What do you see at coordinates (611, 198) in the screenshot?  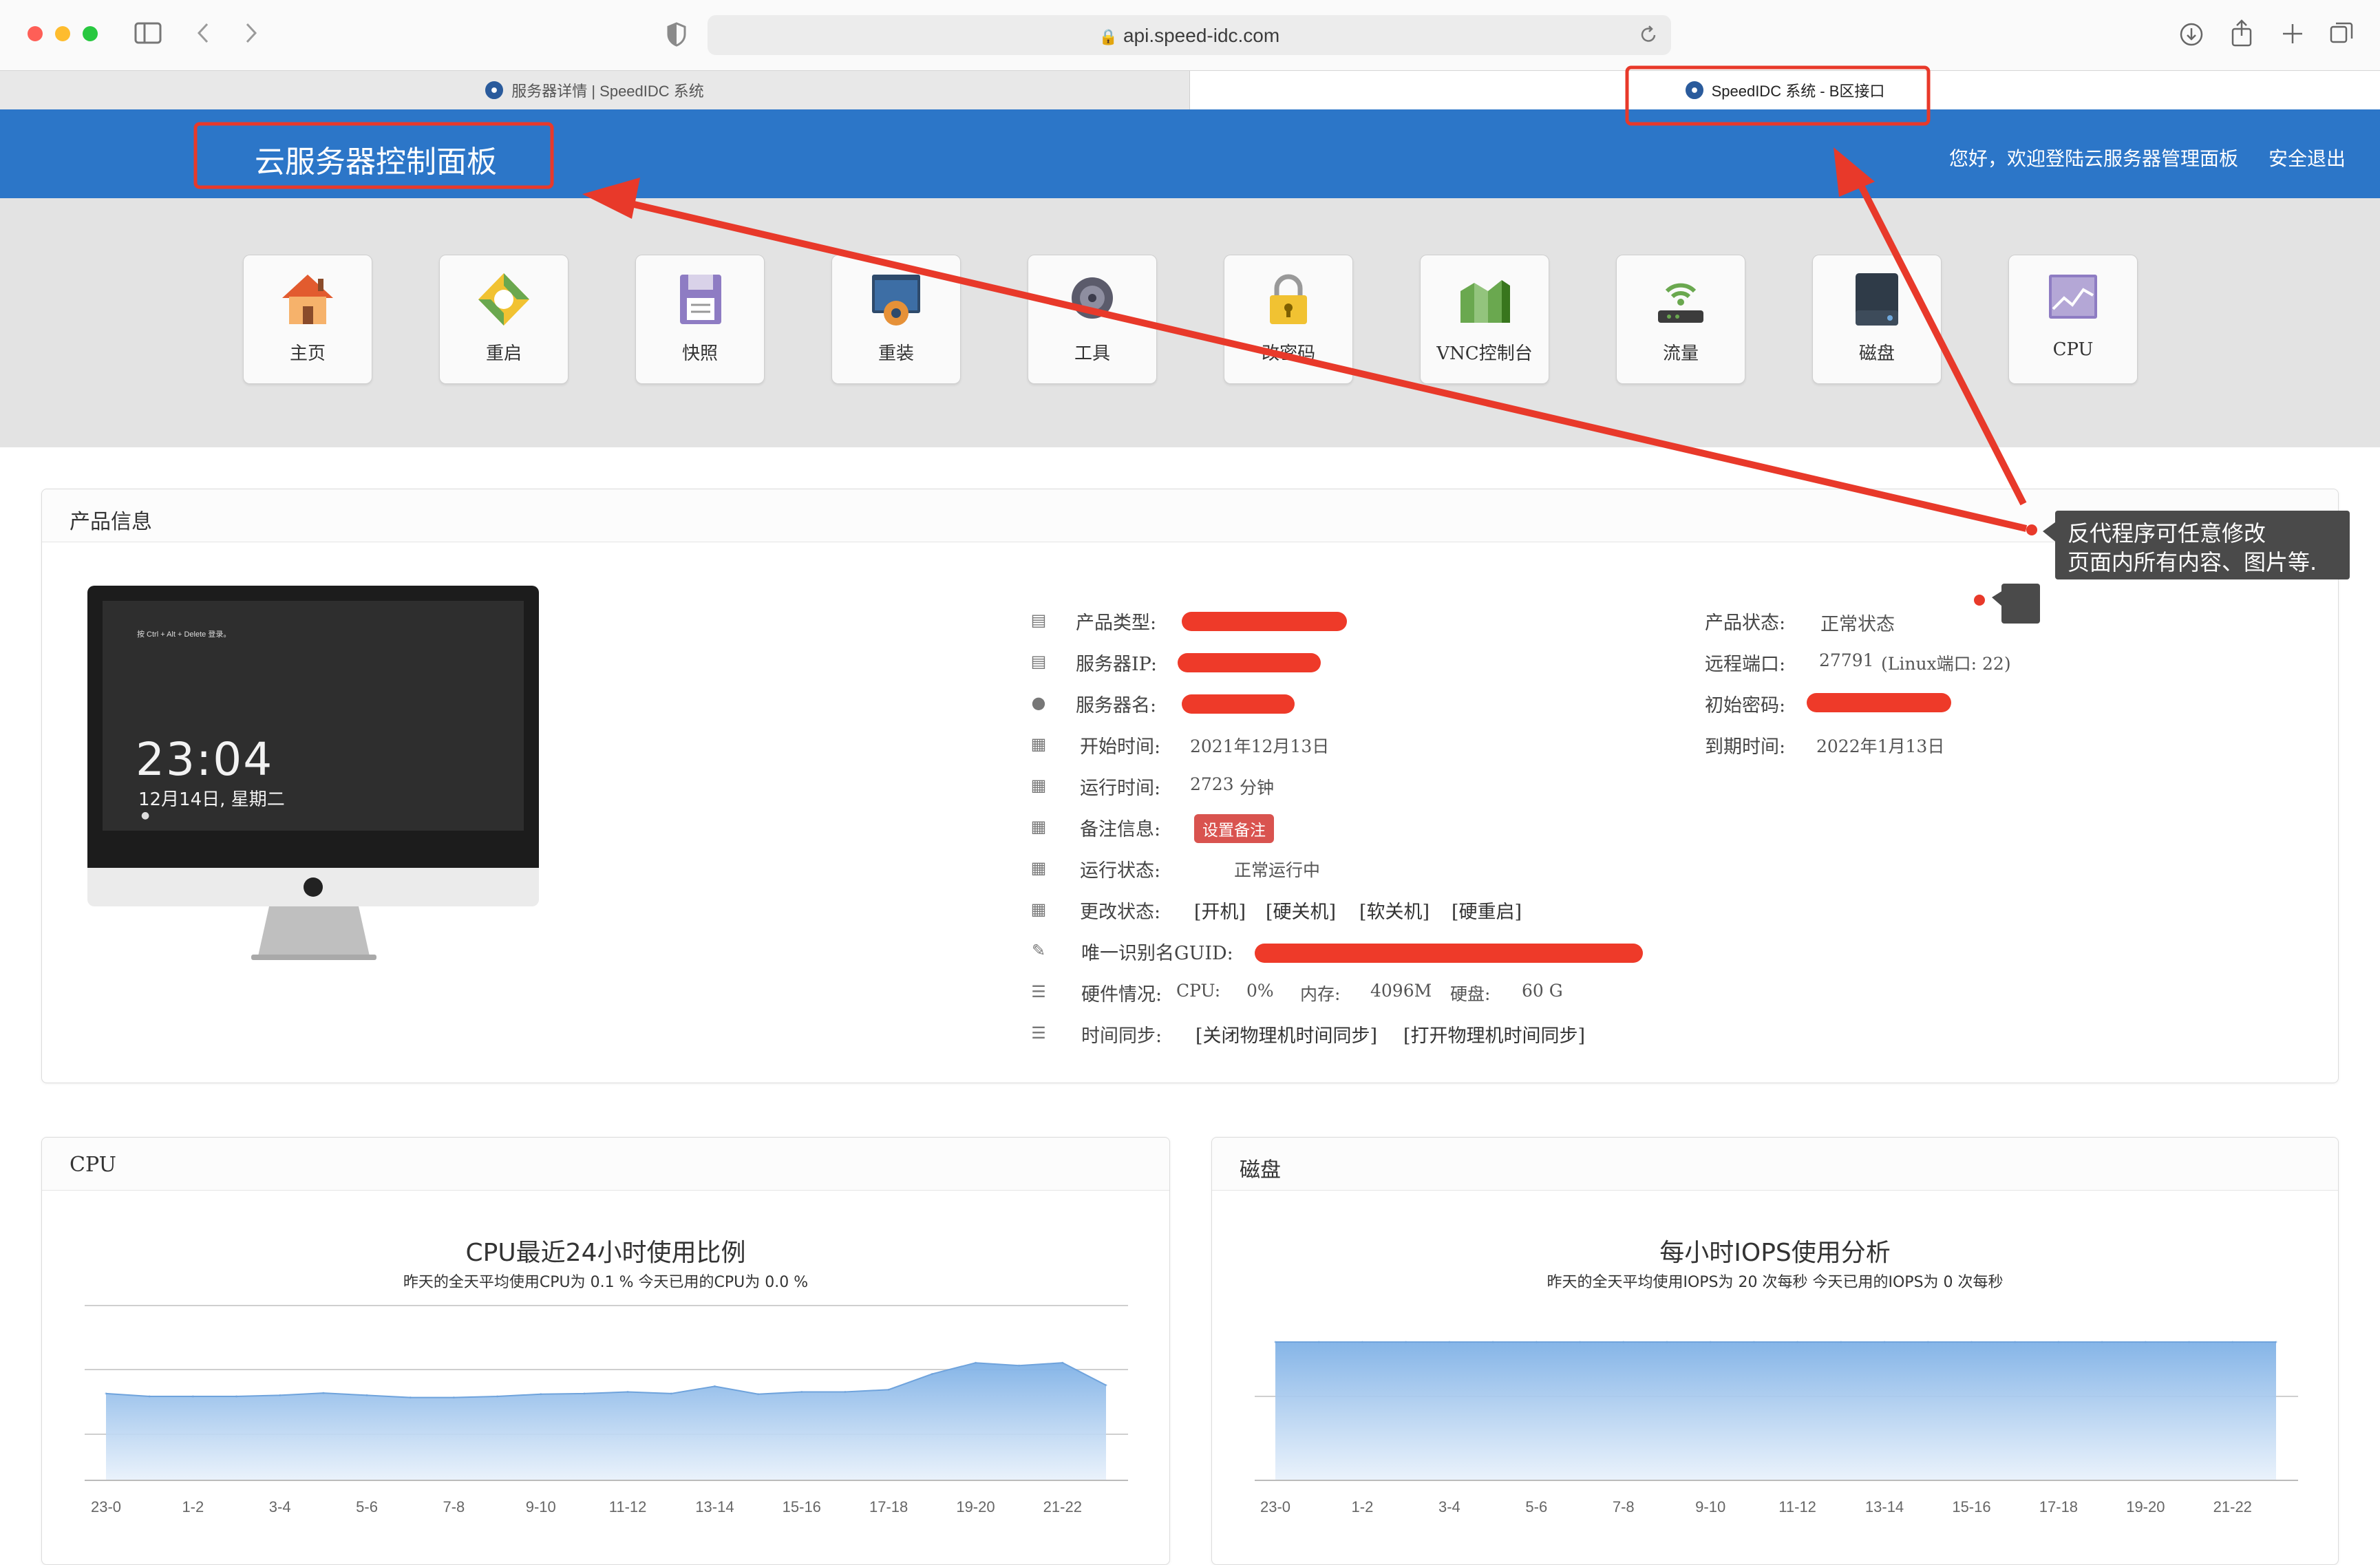 I see `annotation-arrowhead-left` at bounding box center [611, 198].